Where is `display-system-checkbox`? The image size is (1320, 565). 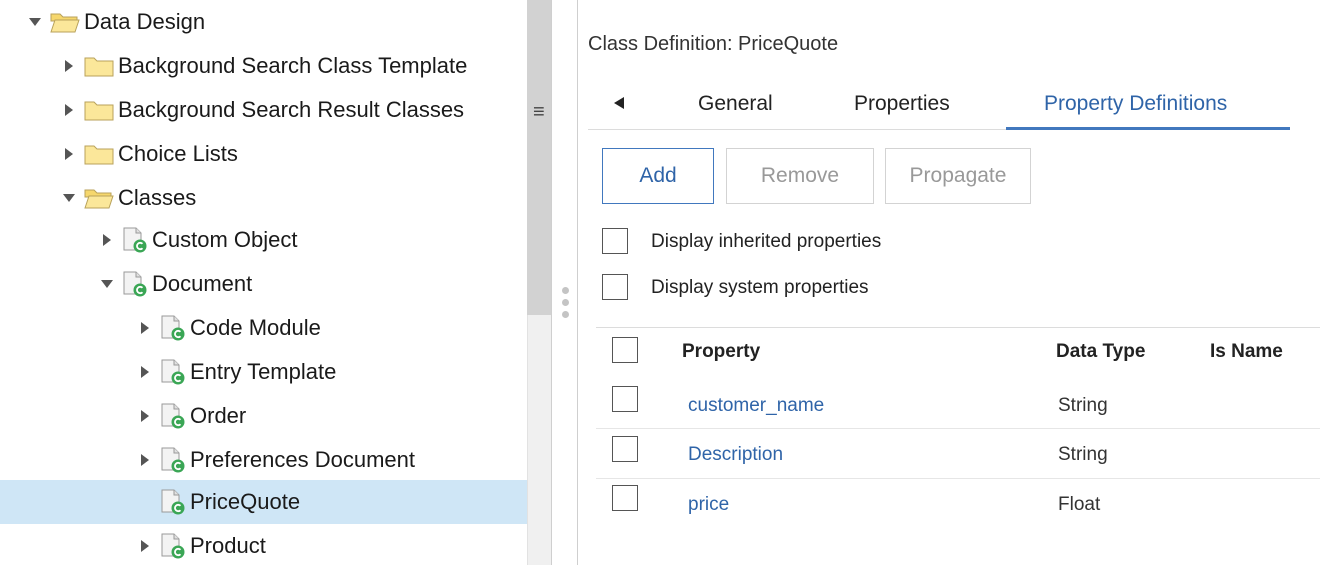 display-system-checkbox is located at coordinates (615, 287).